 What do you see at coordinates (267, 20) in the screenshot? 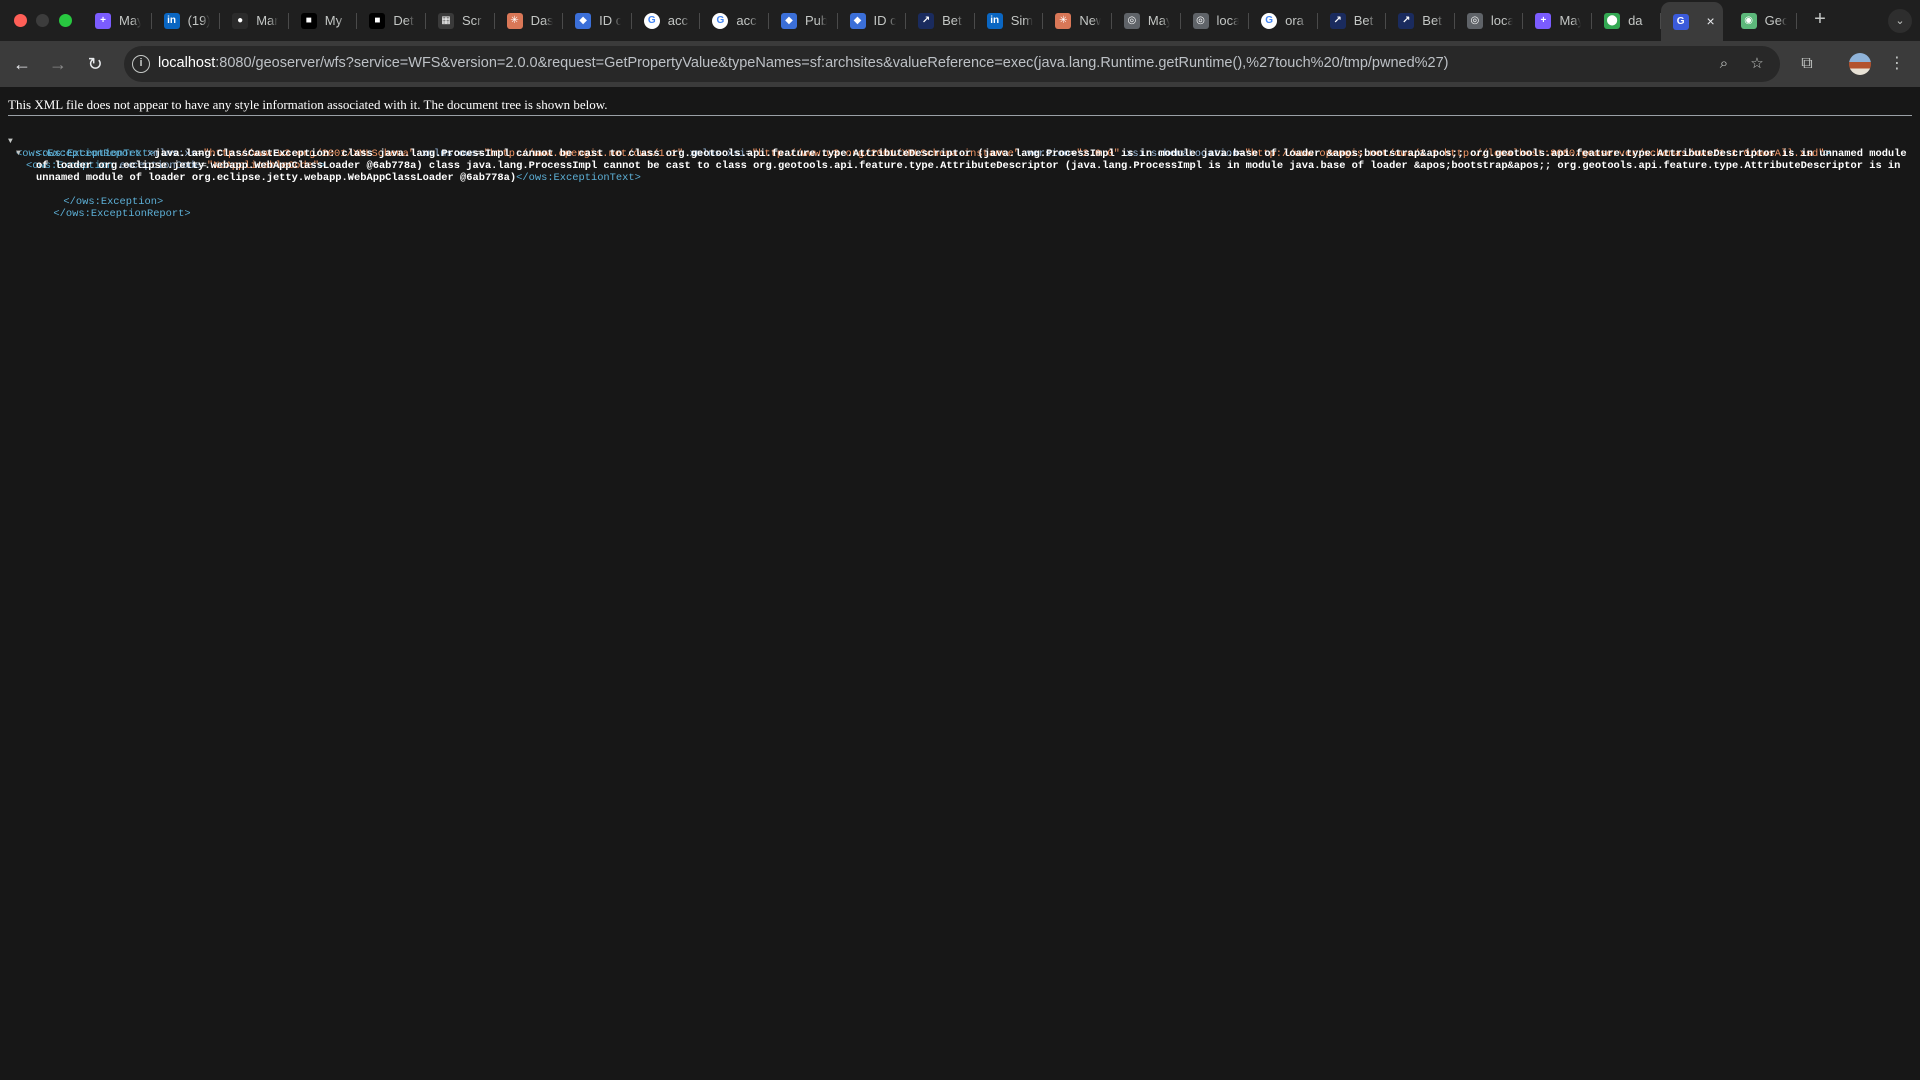
I see `tab-title: Mar` at bounding box center [267, 20].